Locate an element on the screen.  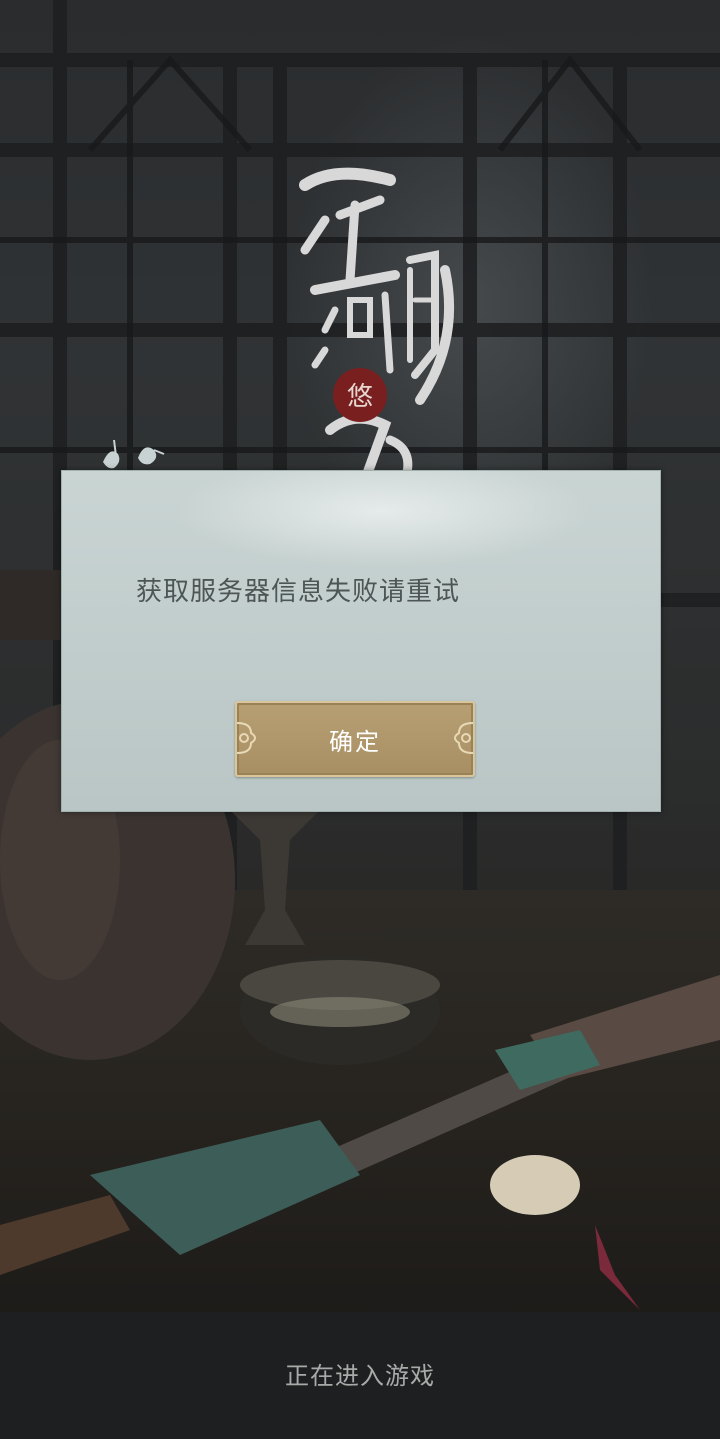
jade-pendant is located at coordinates (565, 1232).